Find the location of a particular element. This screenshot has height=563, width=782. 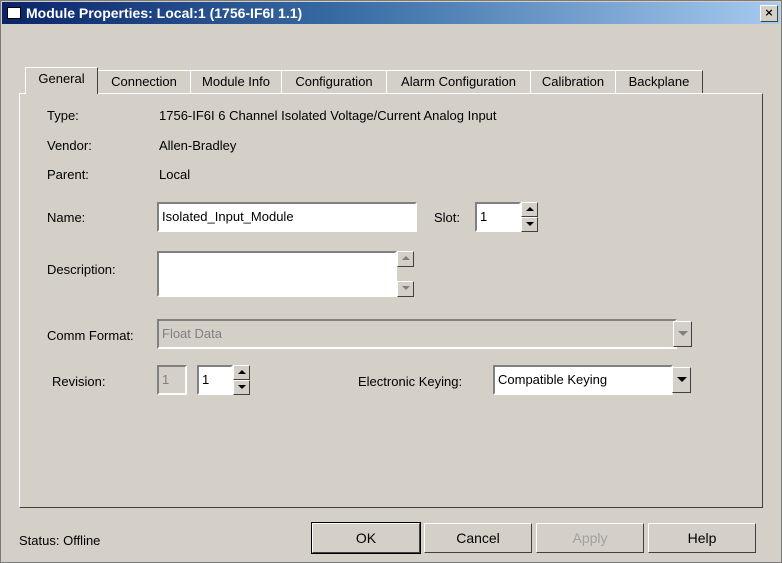

slot-label: Slot: is located at coordinates (447, 217).